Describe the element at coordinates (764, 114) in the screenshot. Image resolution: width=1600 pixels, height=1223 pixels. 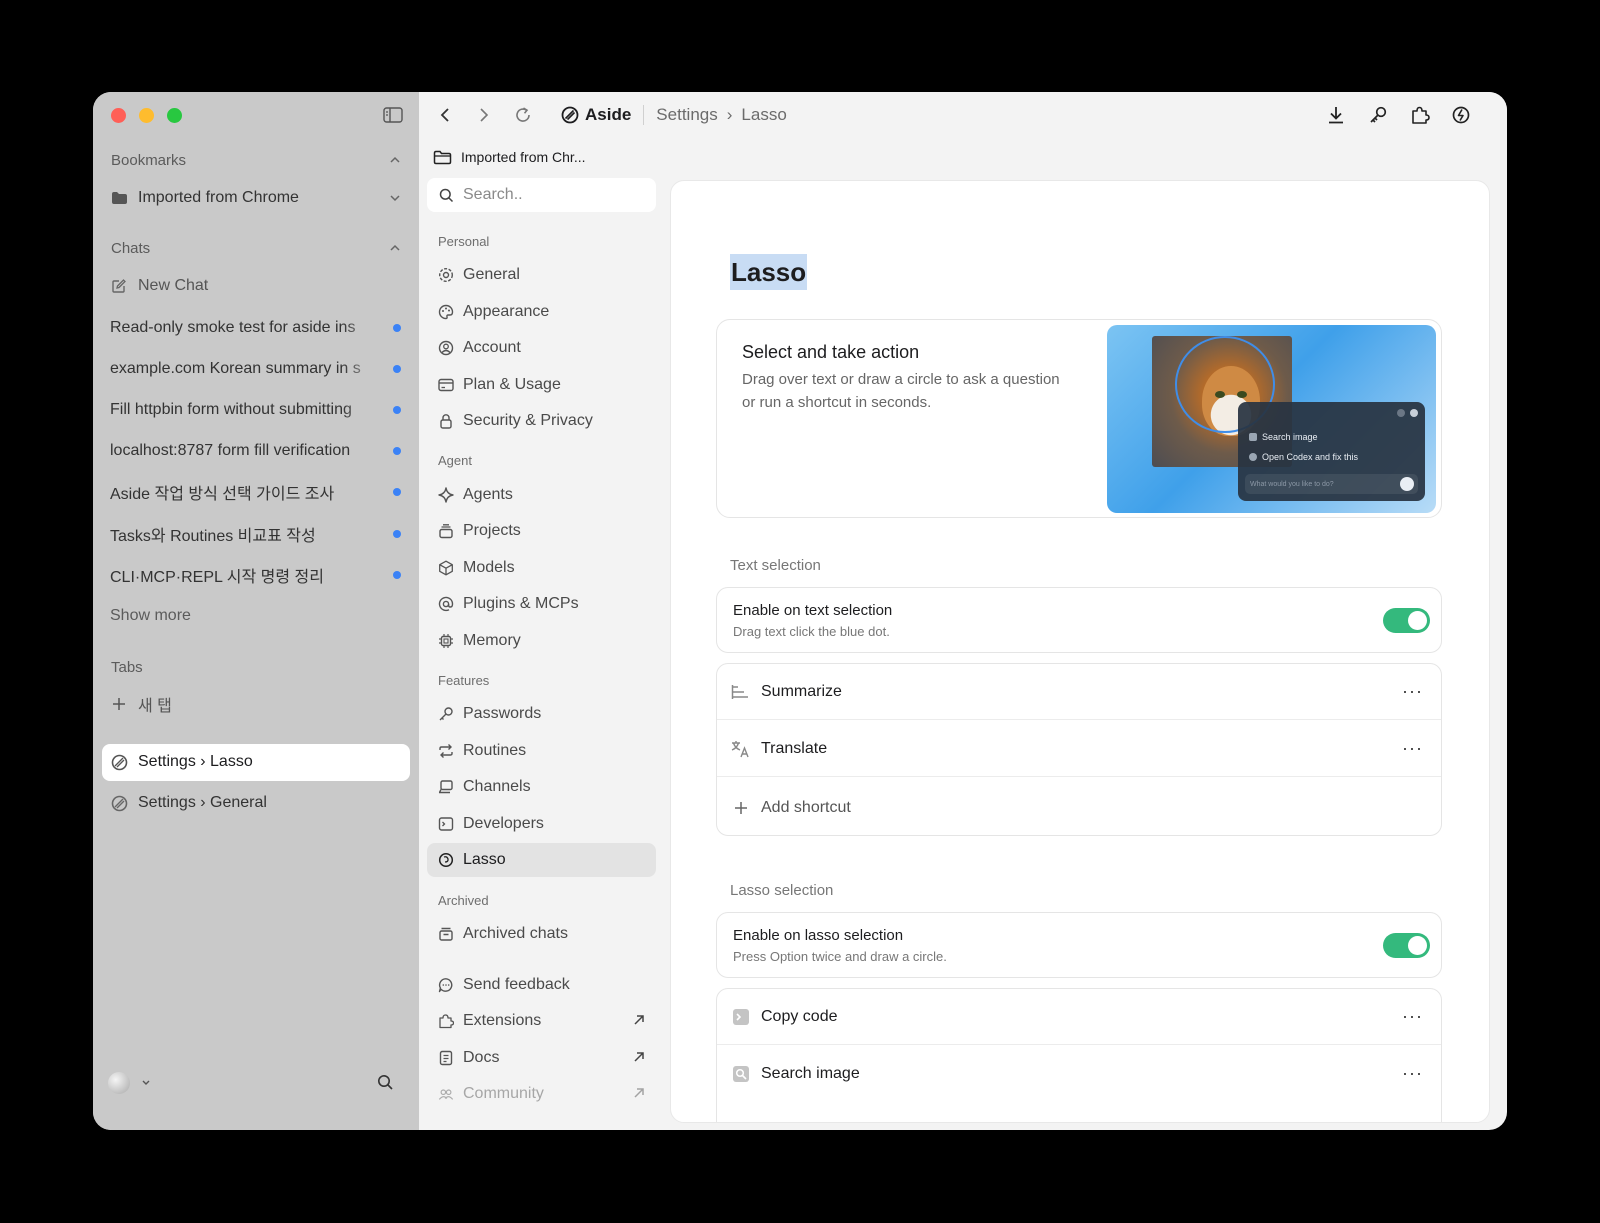
I see `crumb-lasso: Lasso` at that location.